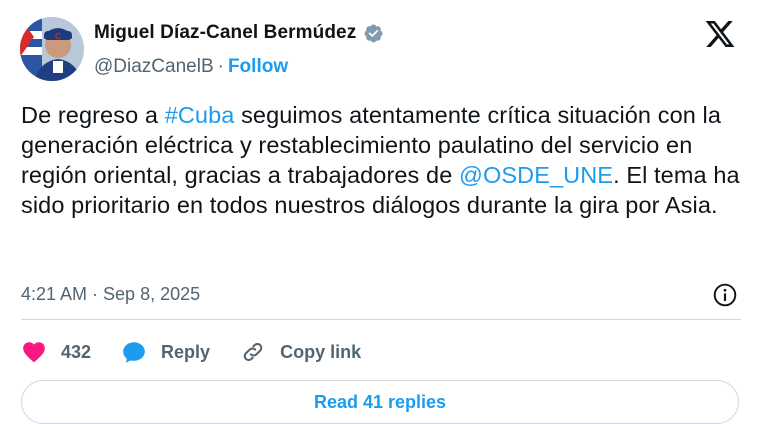  Describe the element at coordinates (258, 66) in the screenshot. I see `follow-button: Follow` at that location.